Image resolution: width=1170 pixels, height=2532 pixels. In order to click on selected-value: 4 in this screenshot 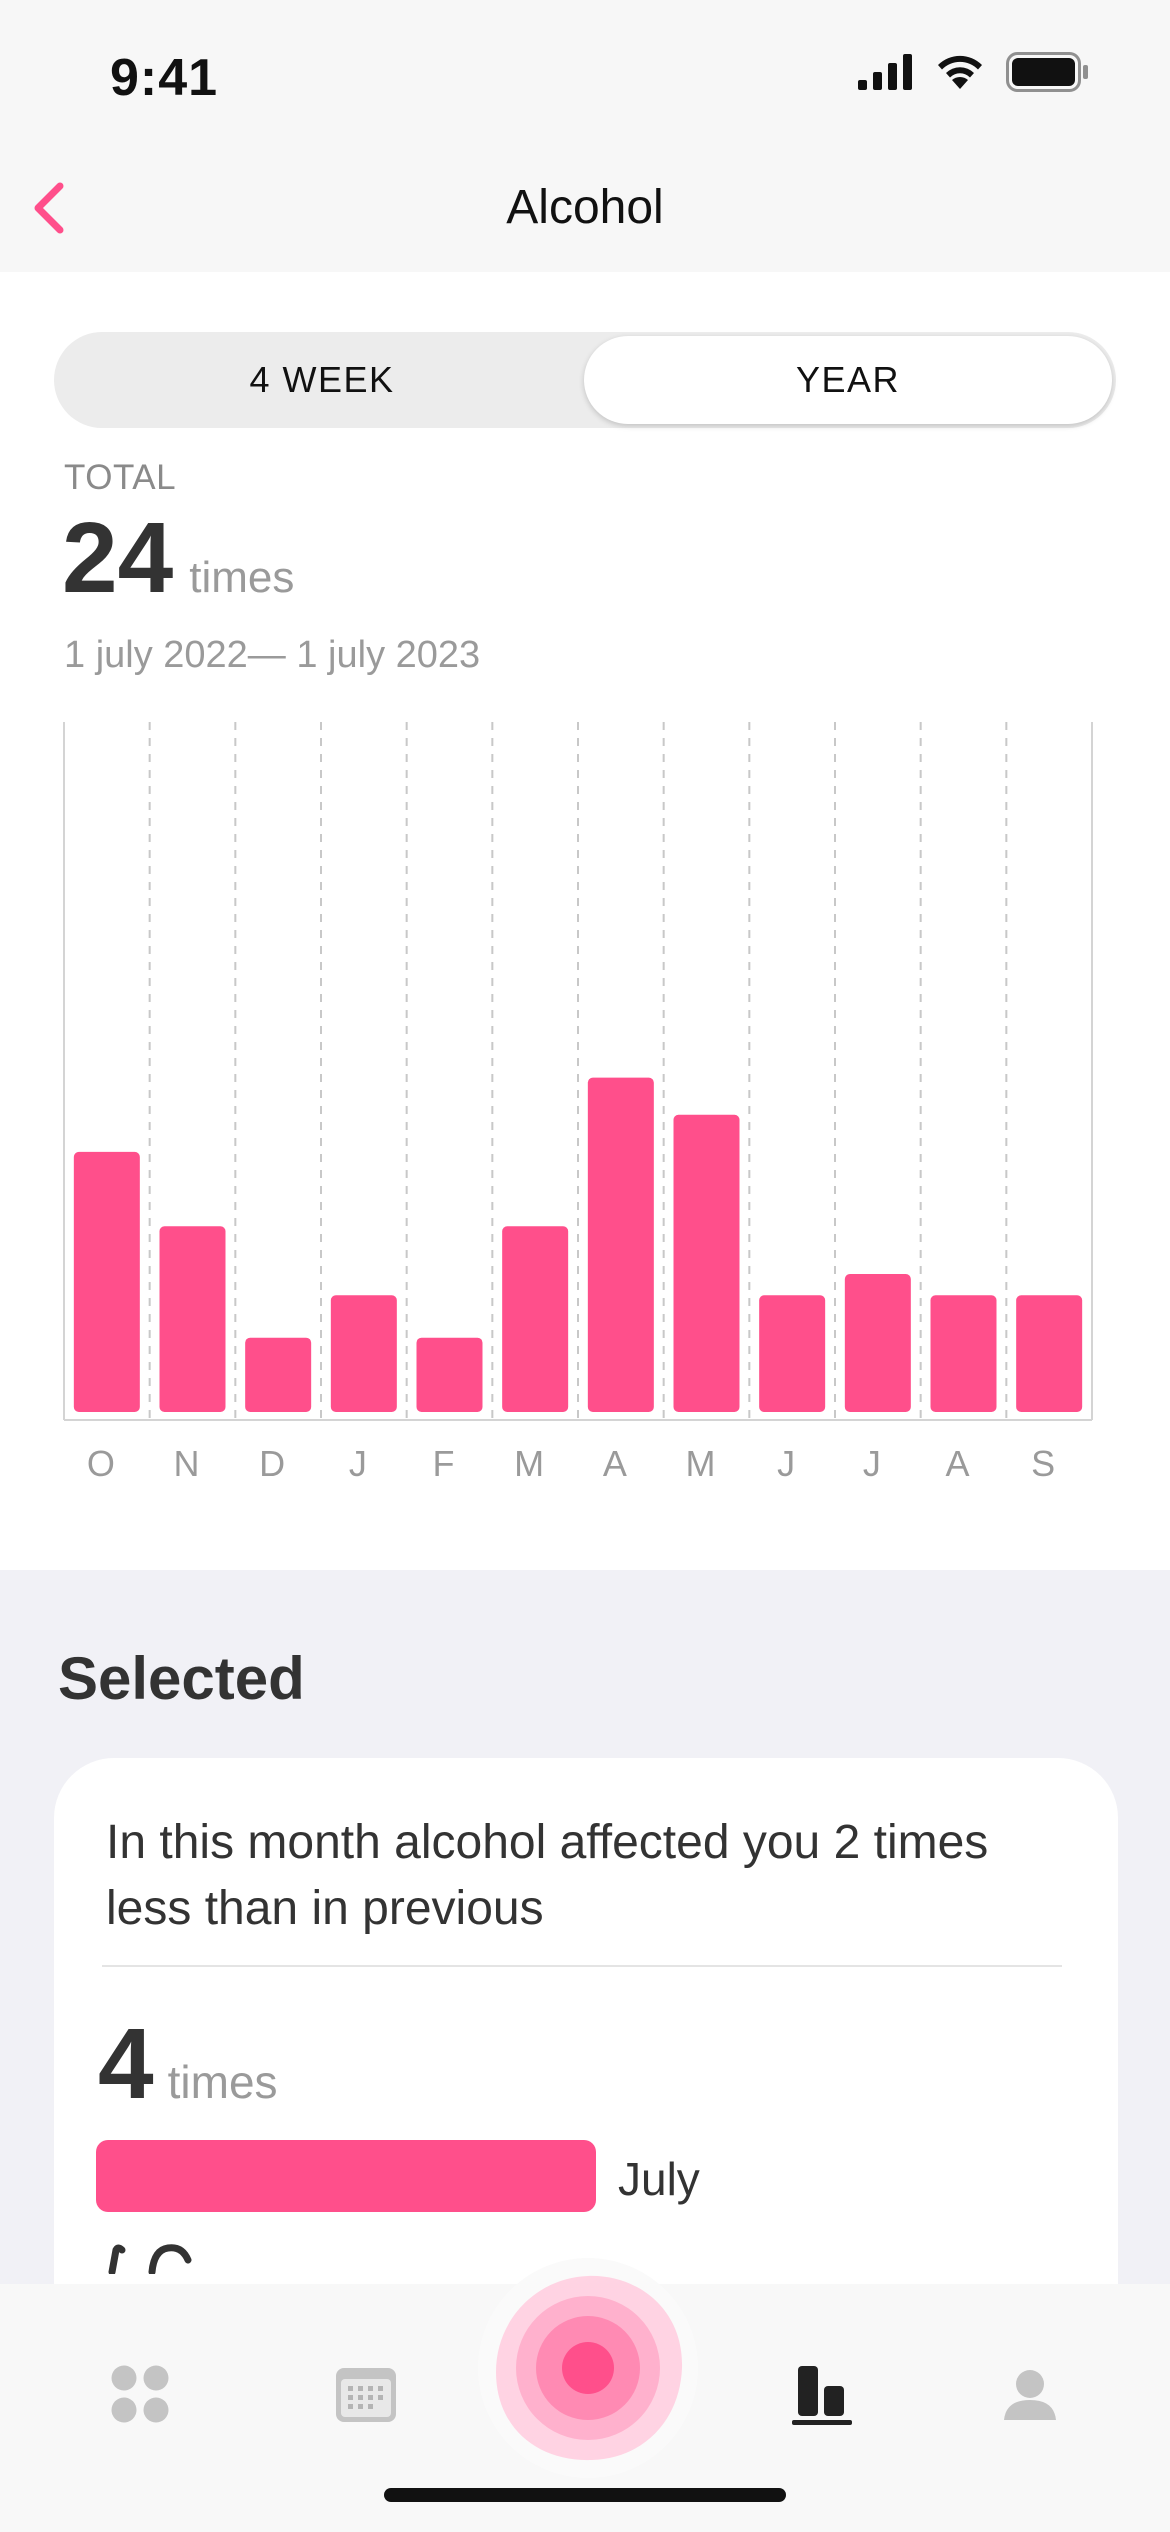, I will do `click(126, 2064)`.